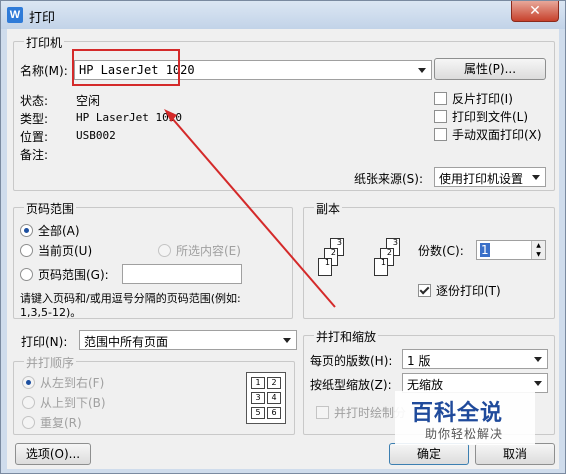 Image resolution: width=566 pixels, height=475 pixels. What do you see at coordinates (208, 250) in the screenshot?
I see `page-range-selection-label: 所选内容(E)` at bounding box center [208, 250].